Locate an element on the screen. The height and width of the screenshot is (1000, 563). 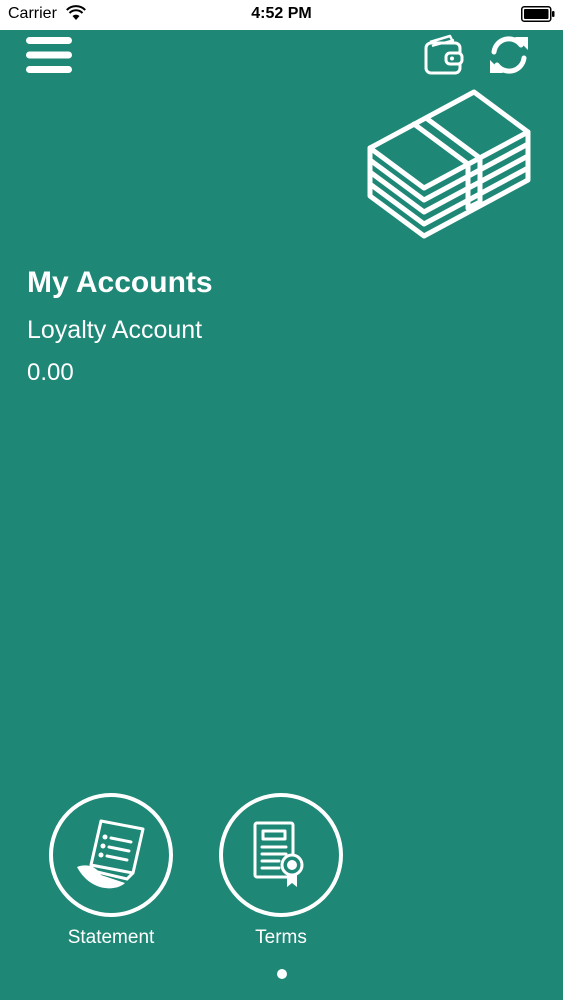
money-stack-icon is located at coordinates (449, 164).